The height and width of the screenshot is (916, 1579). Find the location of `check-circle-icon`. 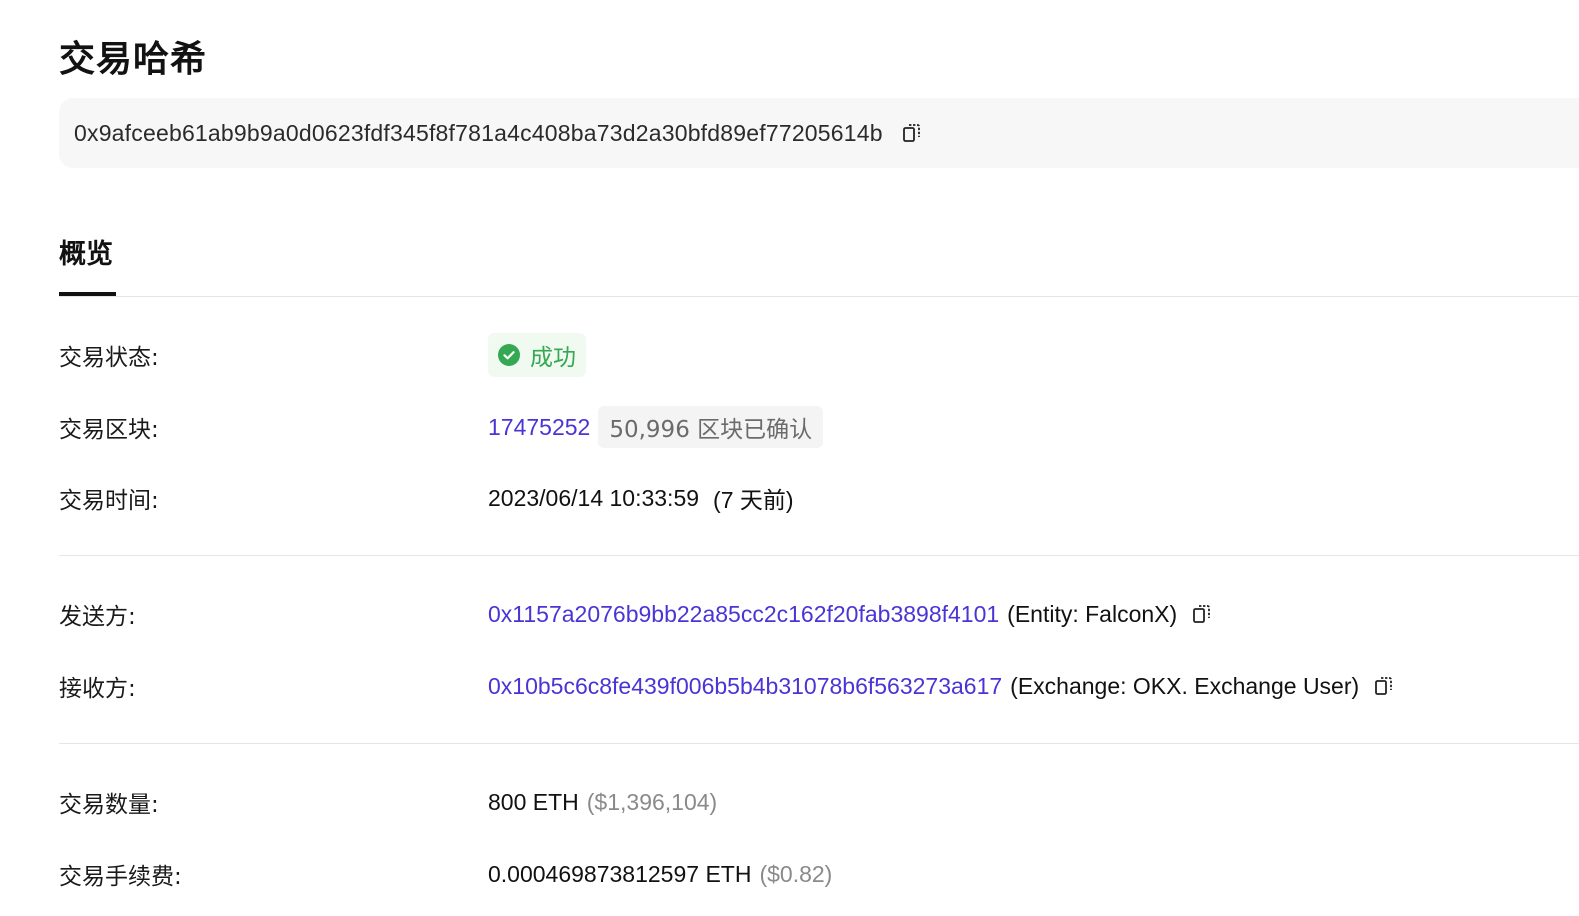

check-circle-icon is located at coordinates (509, 355).